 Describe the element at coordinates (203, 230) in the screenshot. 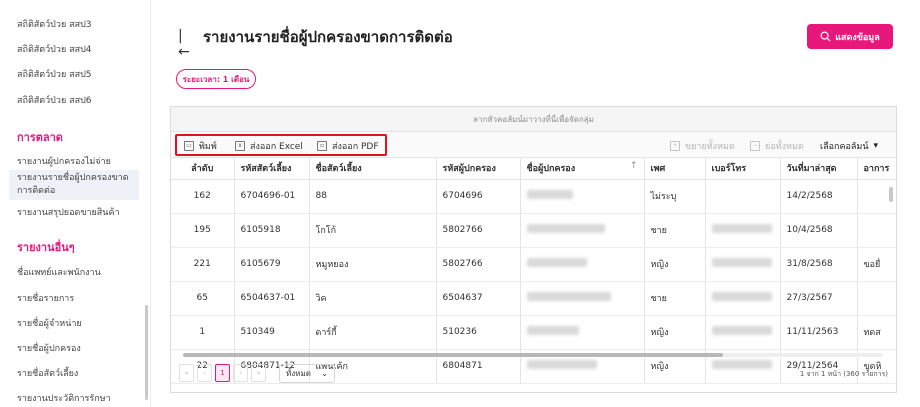

I see `row-no: 195` at that location.